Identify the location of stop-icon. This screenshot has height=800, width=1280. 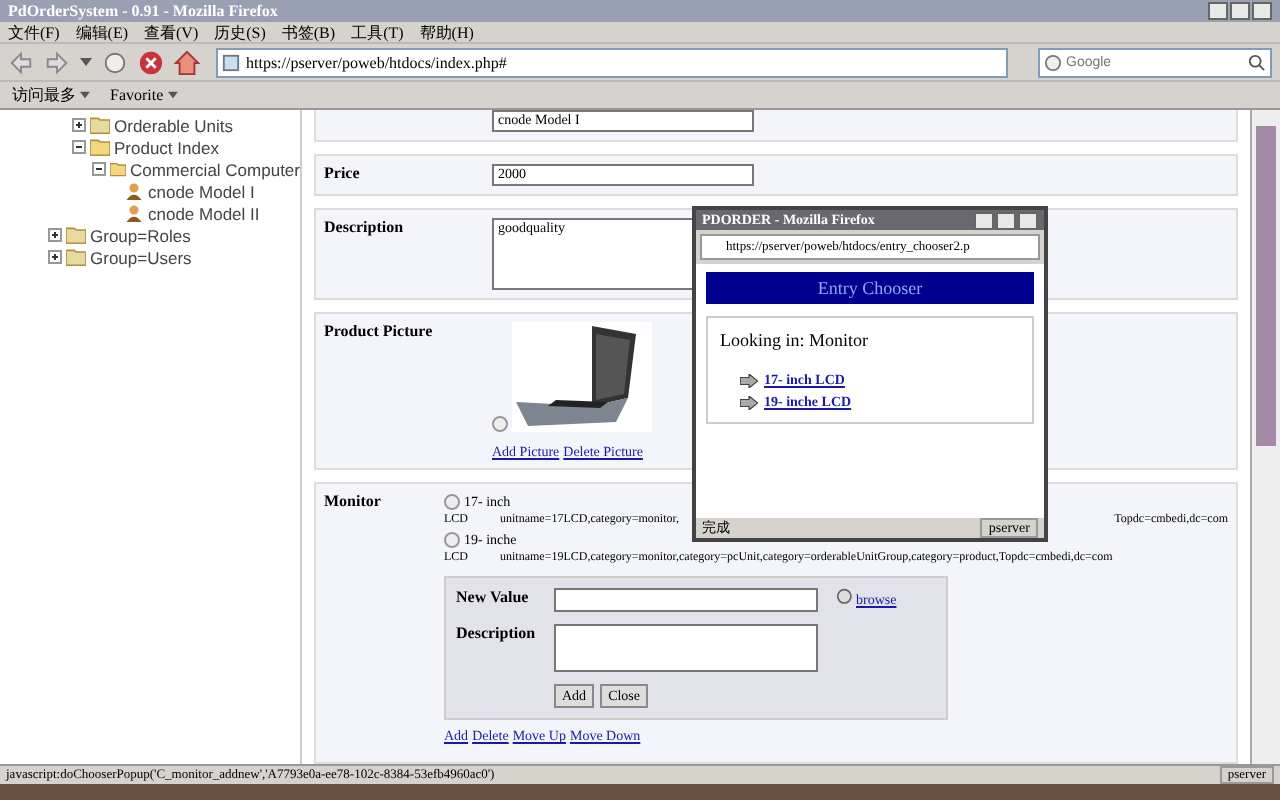
(151, 62).